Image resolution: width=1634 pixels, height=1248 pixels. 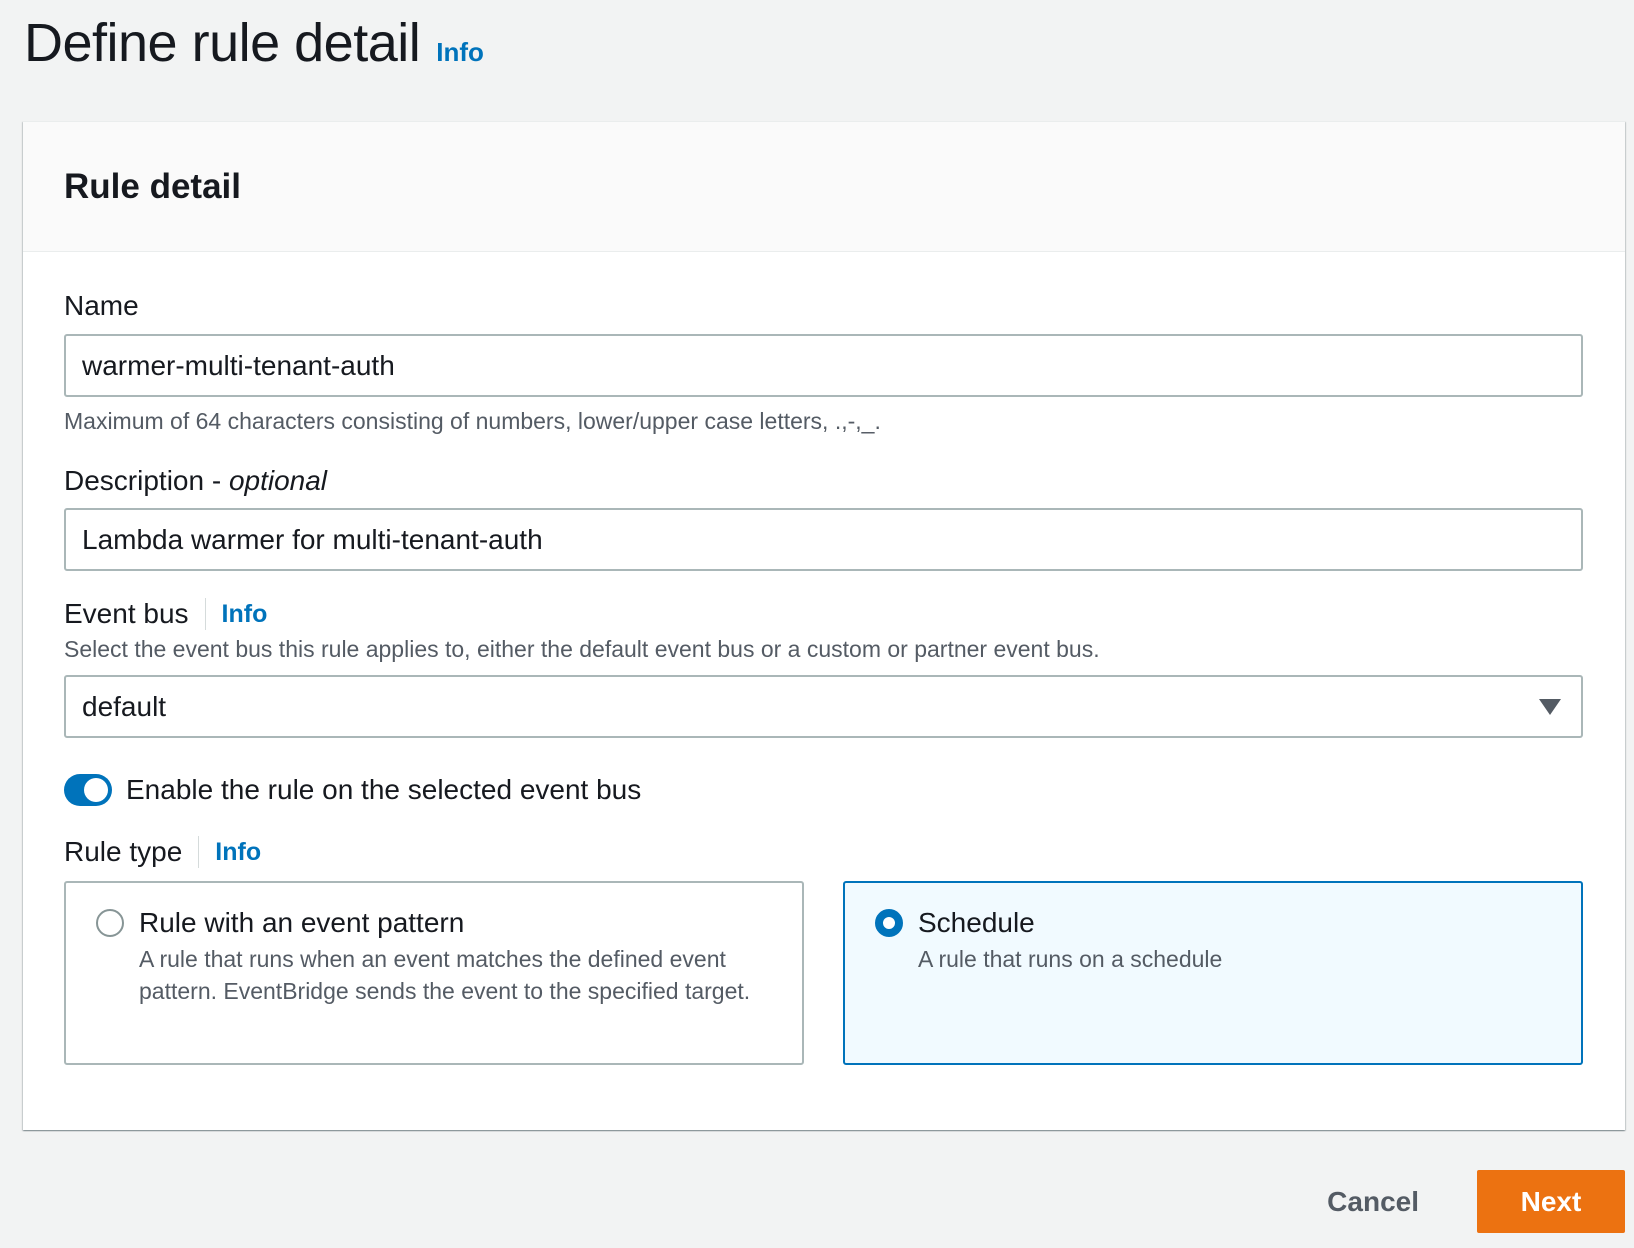 I want to click on tile-description: A rule that runs on a schedule, so click(x=1070, y=959).